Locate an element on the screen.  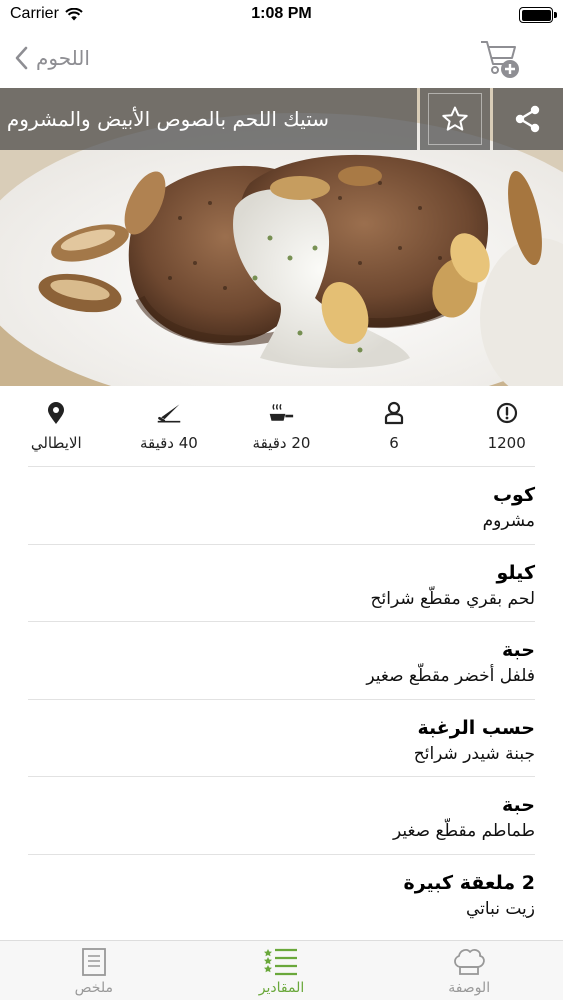
battery-icon is located at coordinates (538, 15).